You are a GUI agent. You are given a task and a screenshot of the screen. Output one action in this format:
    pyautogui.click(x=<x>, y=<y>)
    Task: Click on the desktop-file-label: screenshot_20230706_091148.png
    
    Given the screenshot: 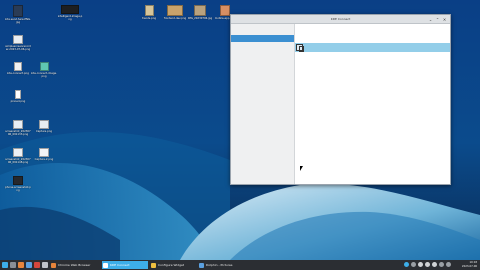 What is the action you would take?
    pyautogui.click(x=18, y=161)
    